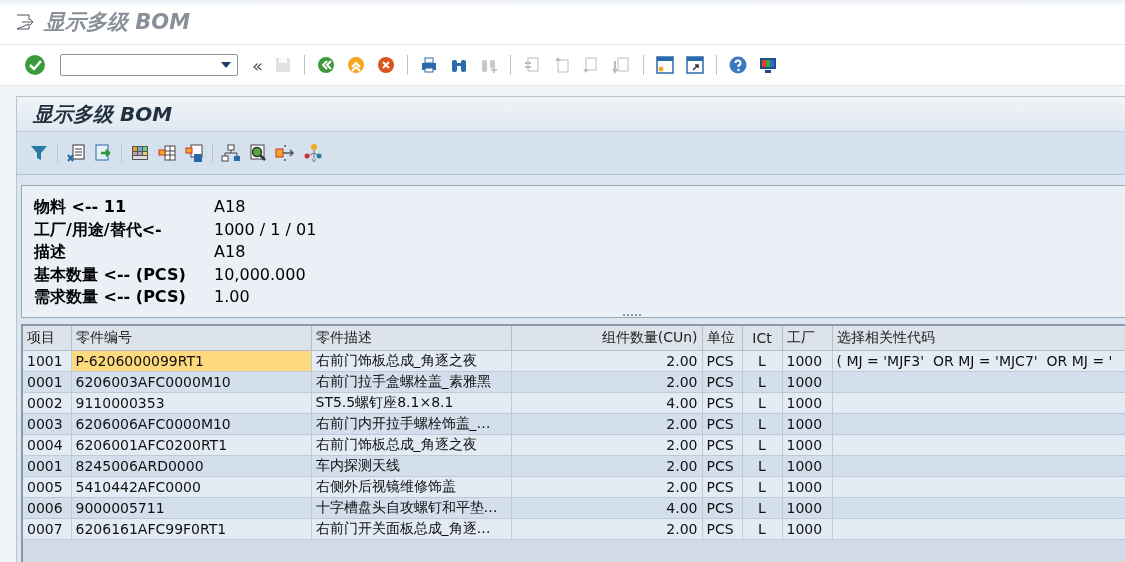 The height and width of the screenshot is (562, 1125). Describe the element at coordinates (257, 65) in the screenshot. I see `collapse-toggle: «` at that location.